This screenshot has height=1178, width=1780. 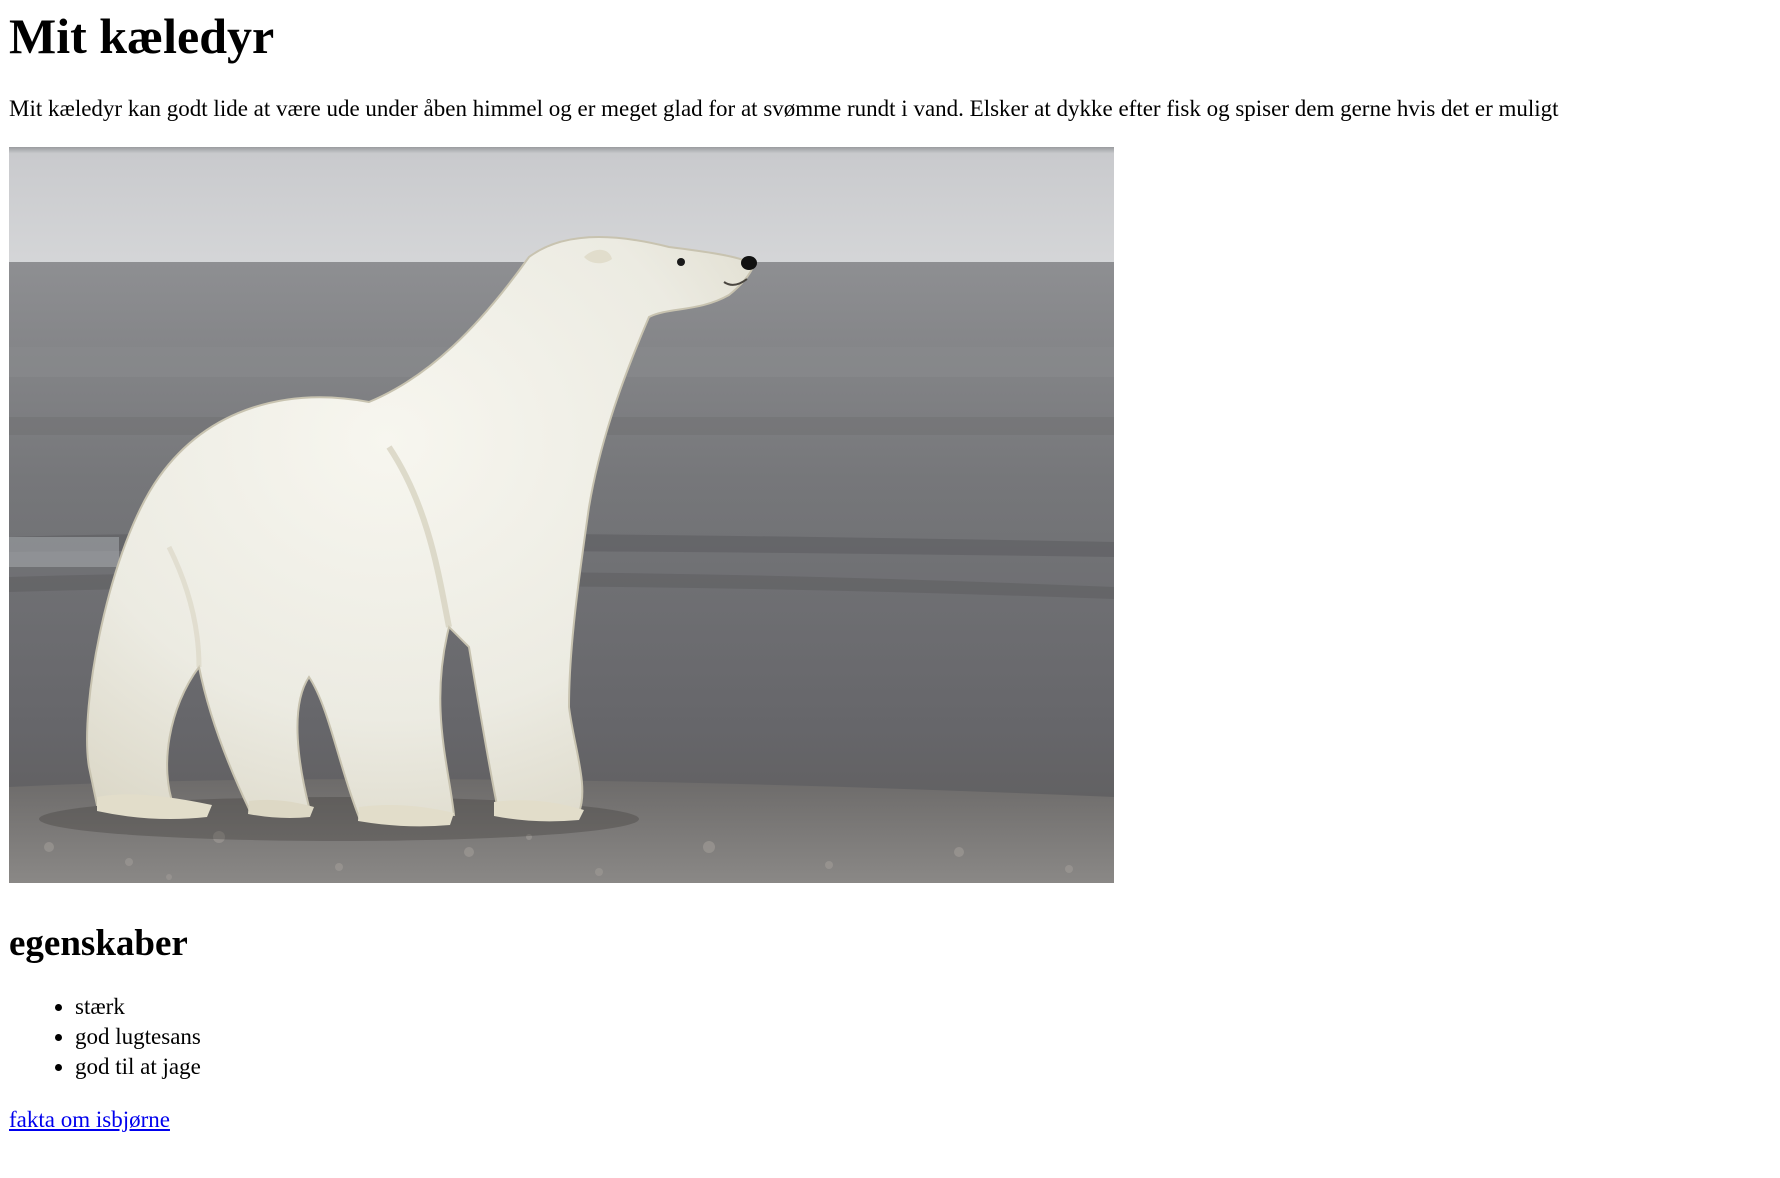 I want to click on facts-link: fakta om isbjørne, so click(x=89, y=1120).